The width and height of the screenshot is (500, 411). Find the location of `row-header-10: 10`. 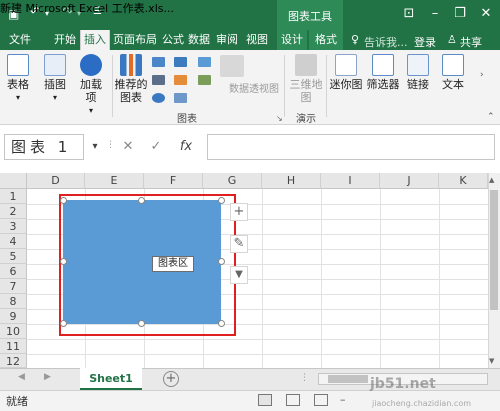

row-header-10: 10 is located at coordinates (13, 331).